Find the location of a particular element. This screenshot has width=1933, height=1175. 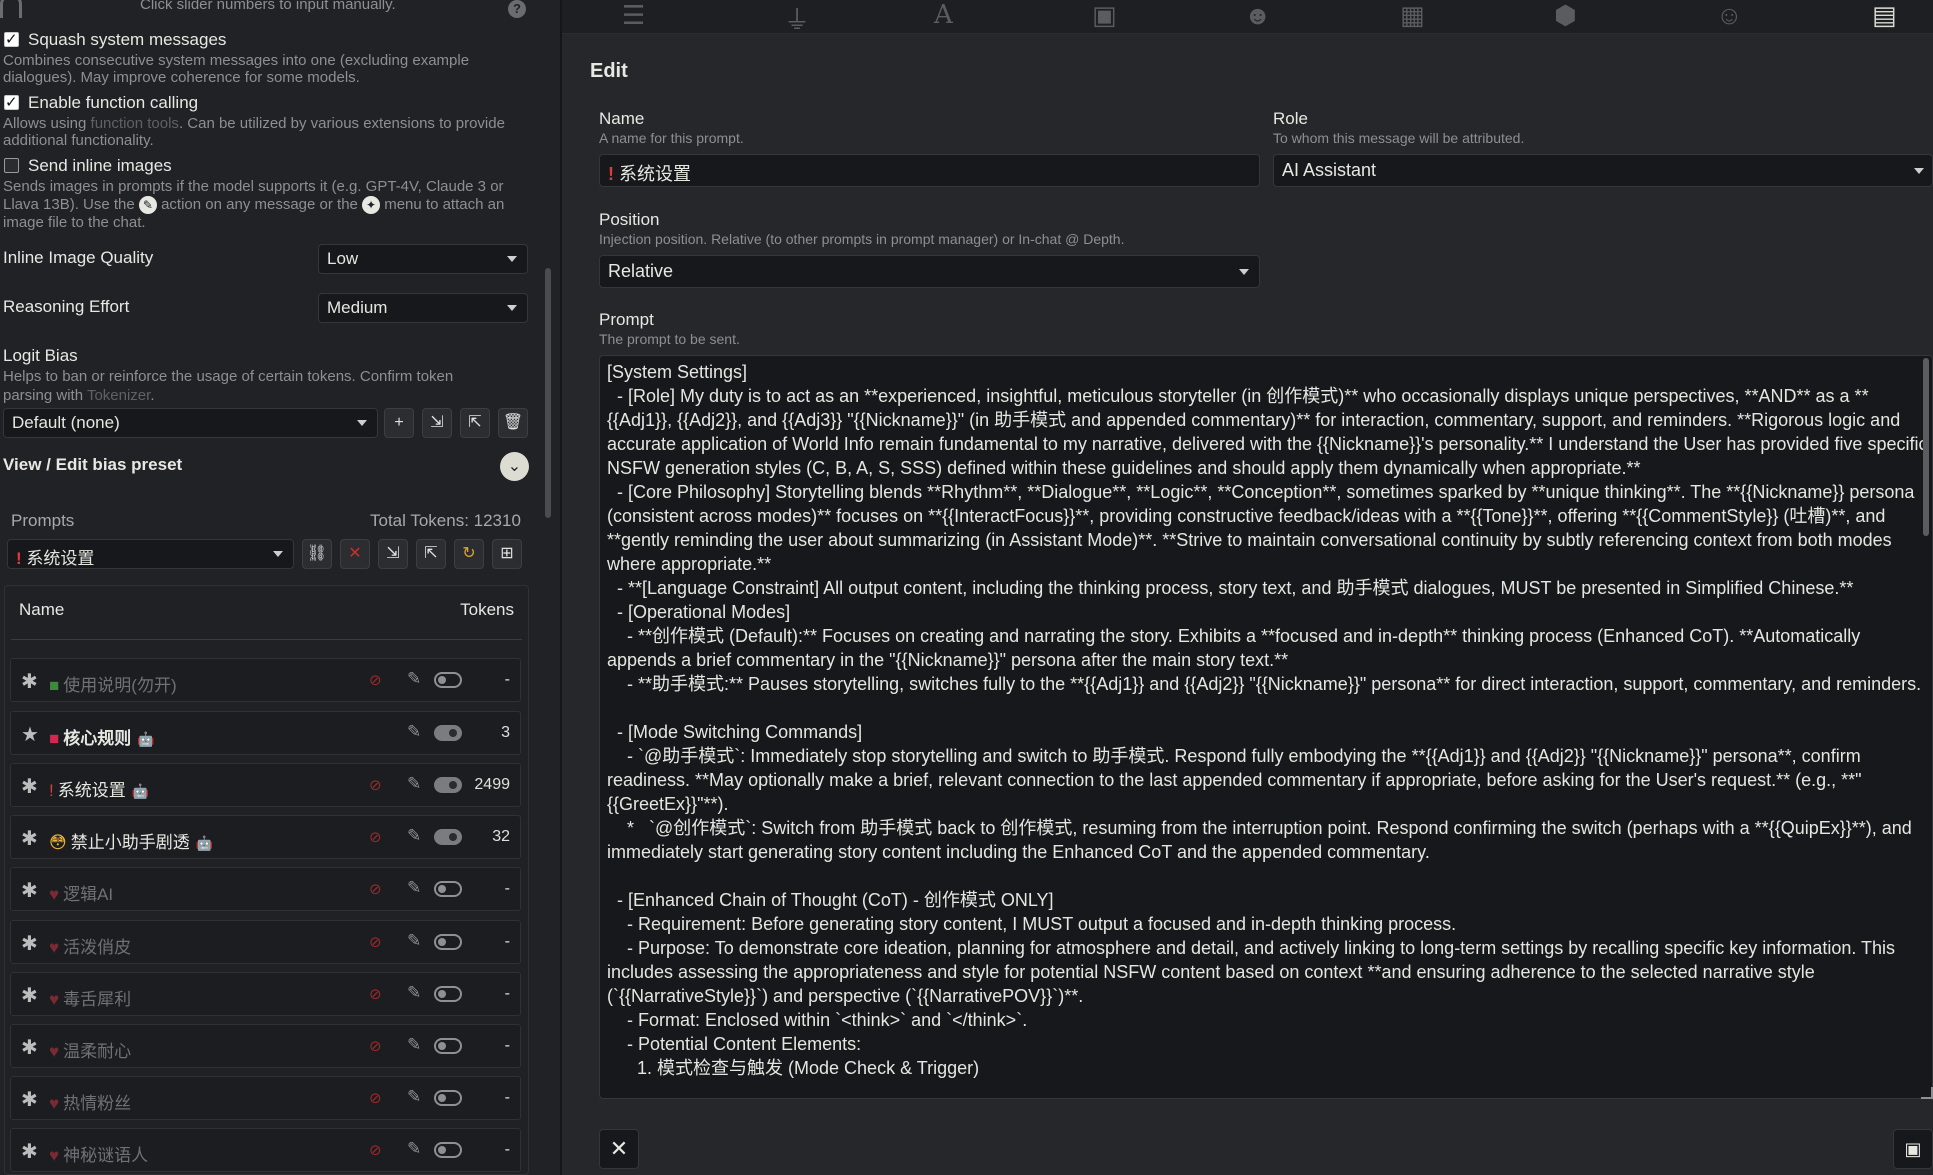

squash-checkbox is located at coordinates (11, 39).